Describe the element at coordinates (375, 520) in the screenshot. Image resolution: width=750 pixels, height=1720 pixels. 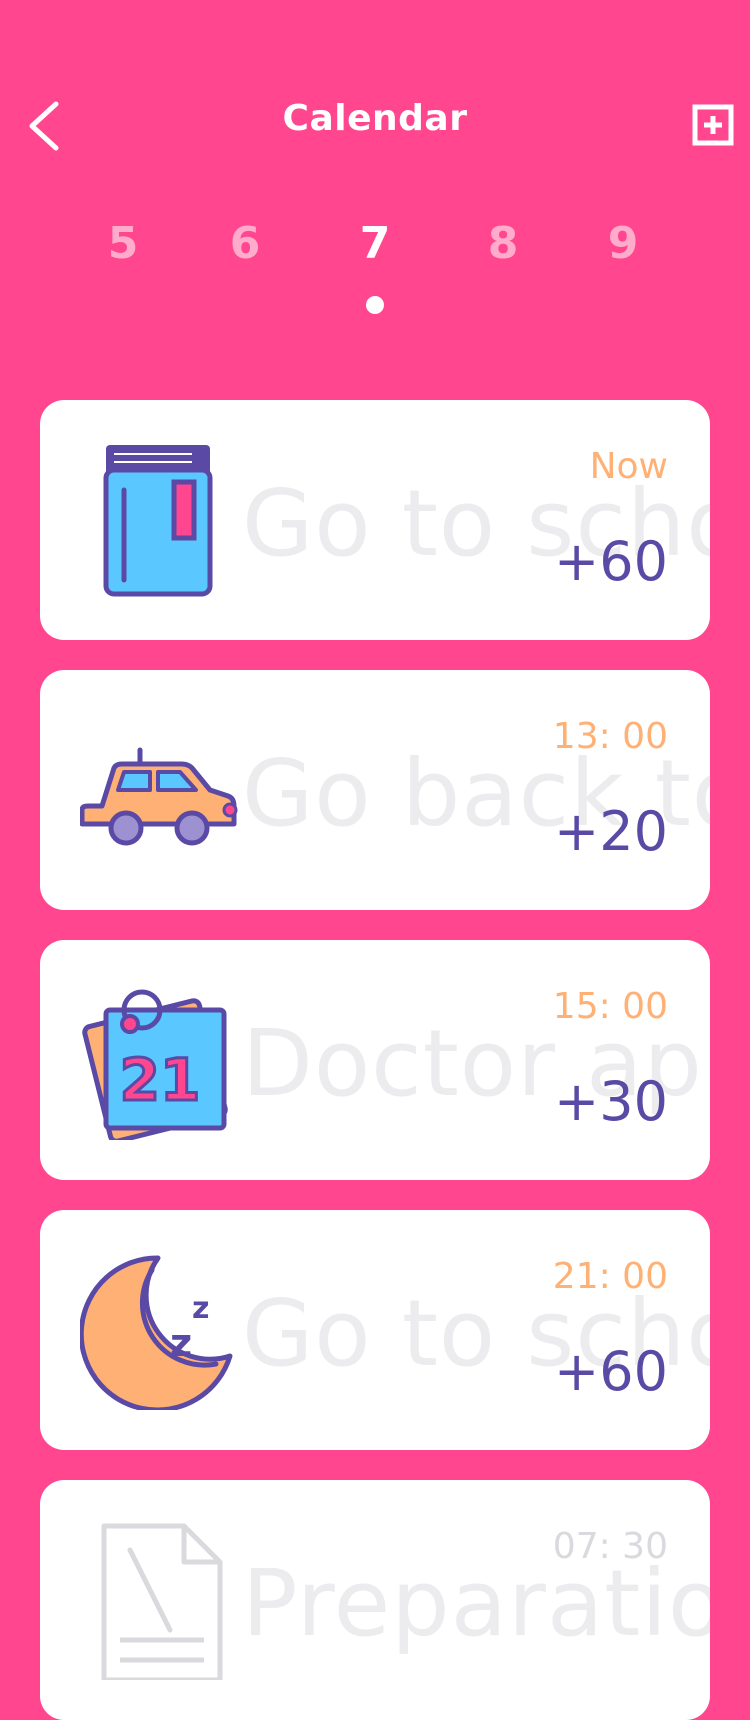
I see `event-card: Go to scho Now +60` at that location.